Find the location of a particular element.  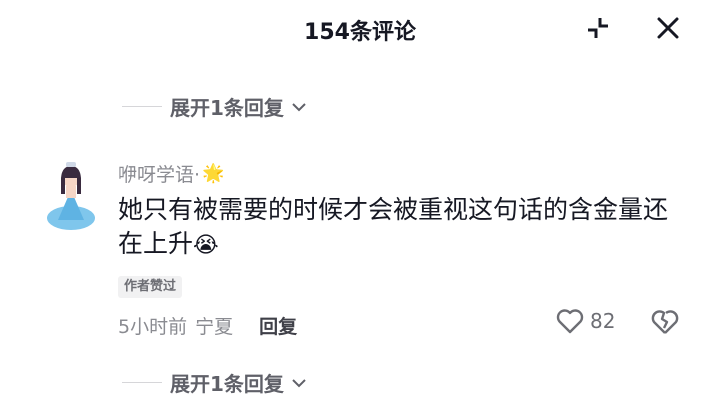

collapse-button is located at coordinates (598, 28).